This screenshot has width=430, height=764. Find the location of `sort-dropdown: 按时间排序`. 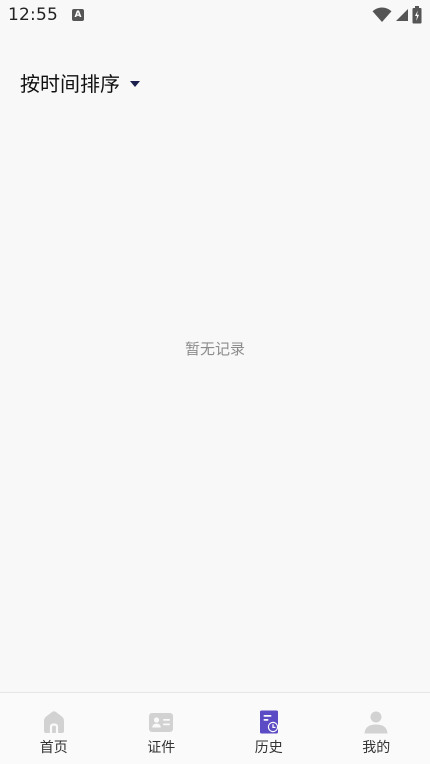

sort-dropdown: 按时间排序 is located at coordinates (80, 82).